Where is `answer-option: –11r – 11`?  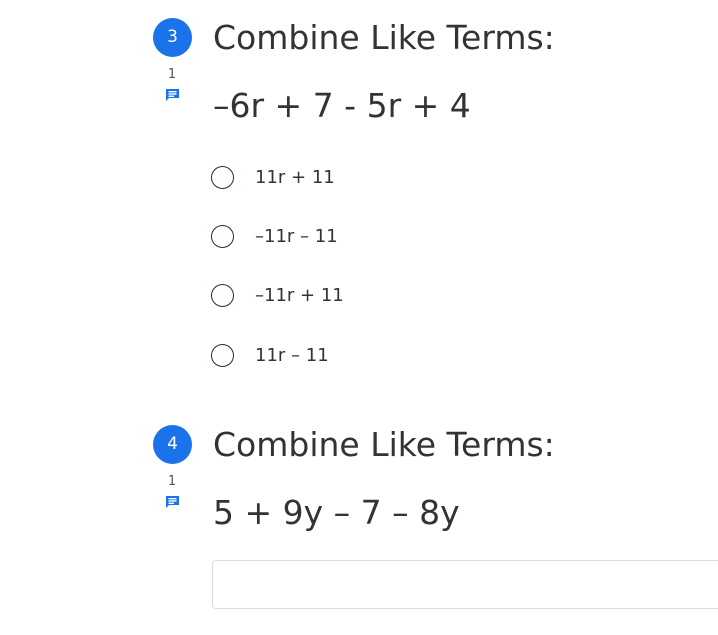
answer-option: –11r – 11 is located at coordinates (274, 236).